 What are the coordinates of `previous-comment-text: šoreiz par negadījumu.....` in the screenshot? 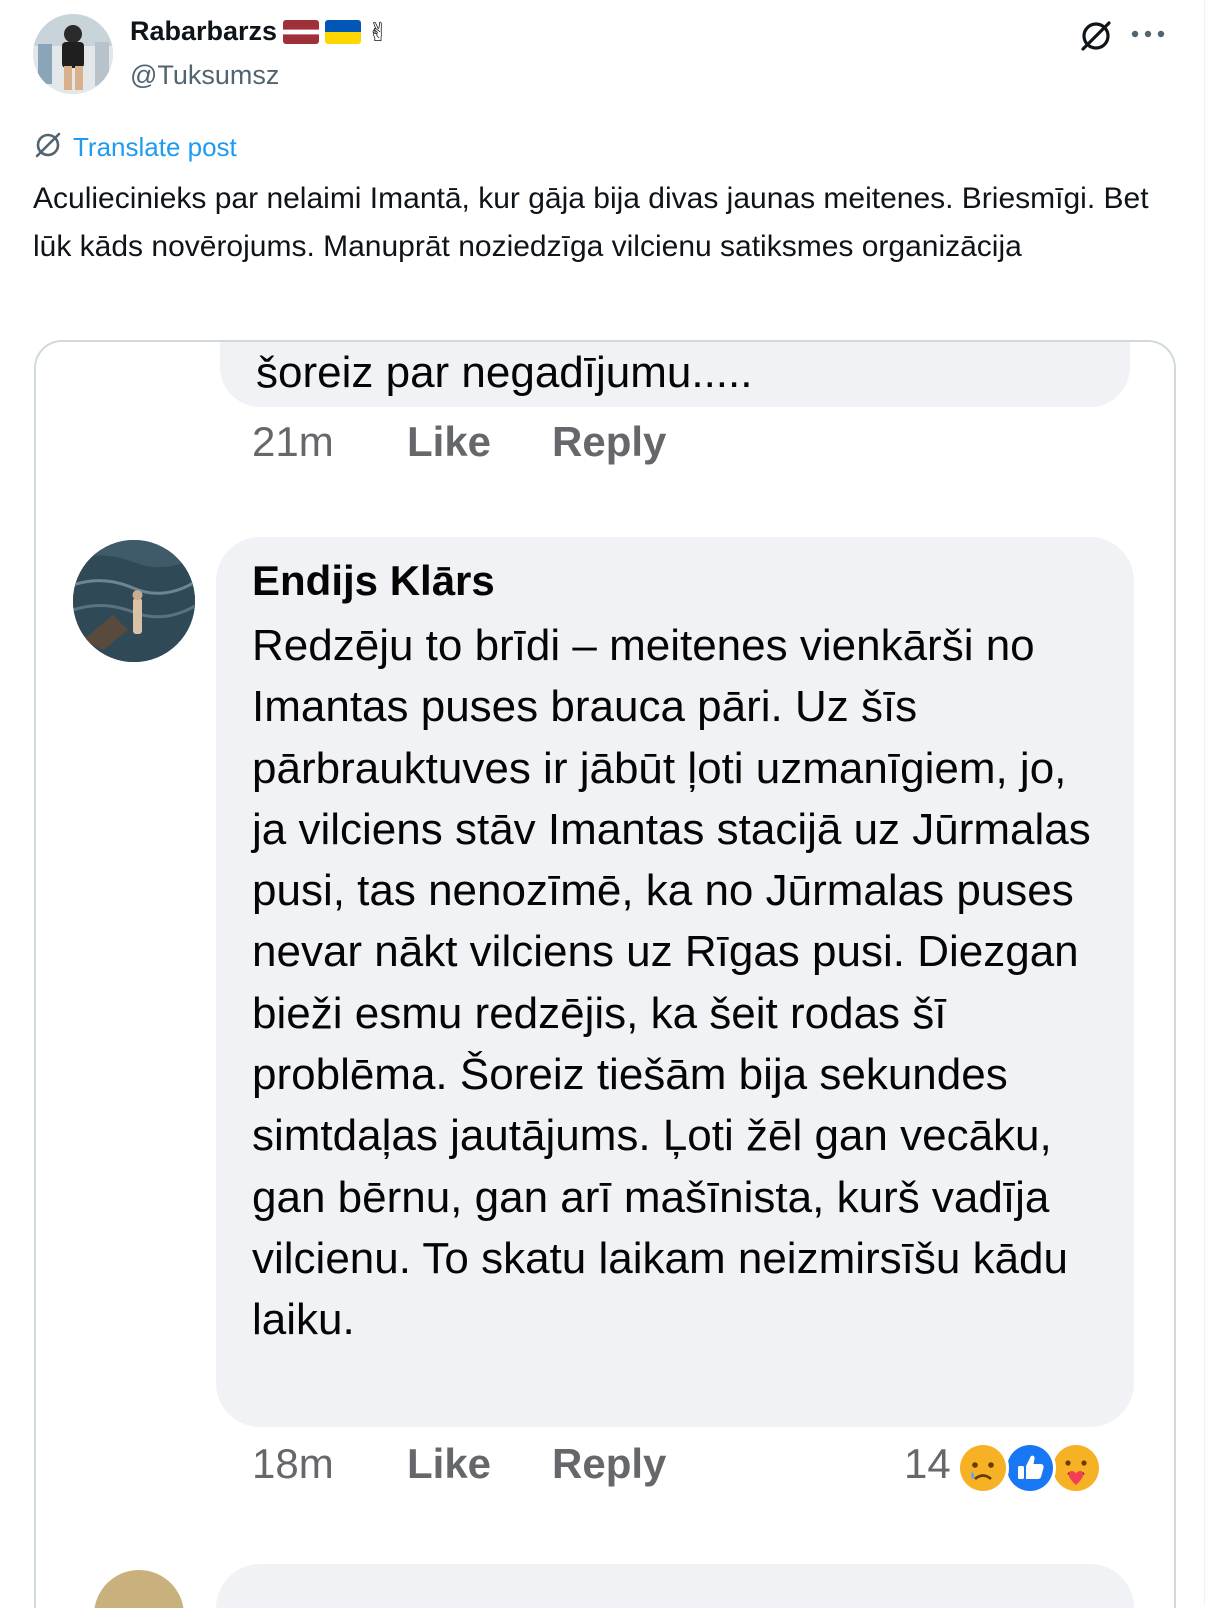 It's located at (504, 372).